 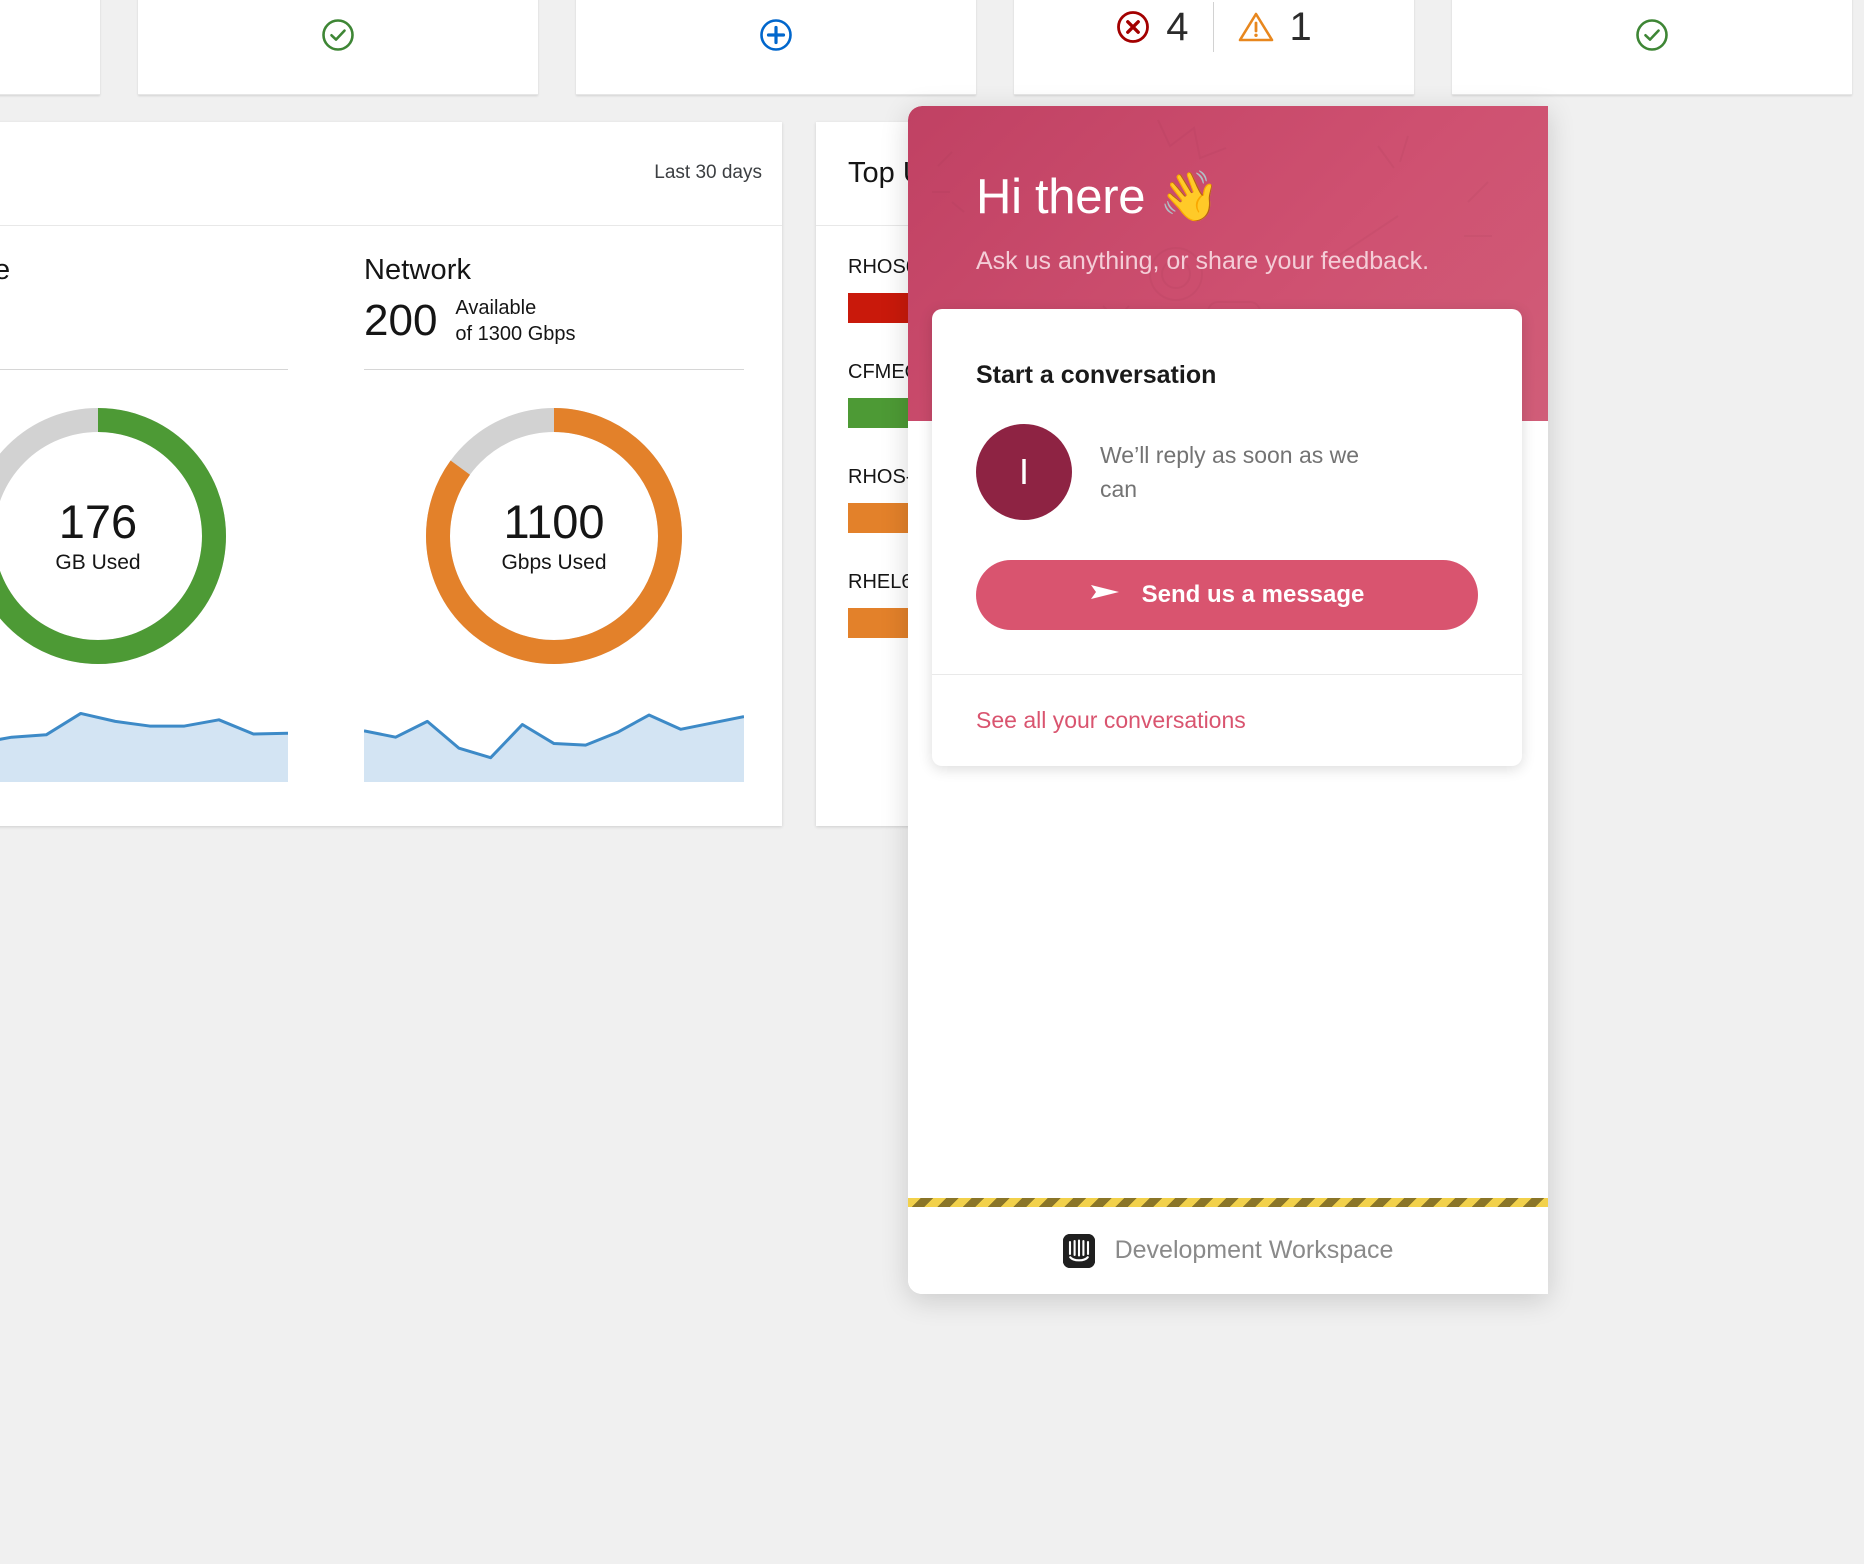 I want to click on messenger-footer: Development Workspace, so click(x=1228, y=1246).